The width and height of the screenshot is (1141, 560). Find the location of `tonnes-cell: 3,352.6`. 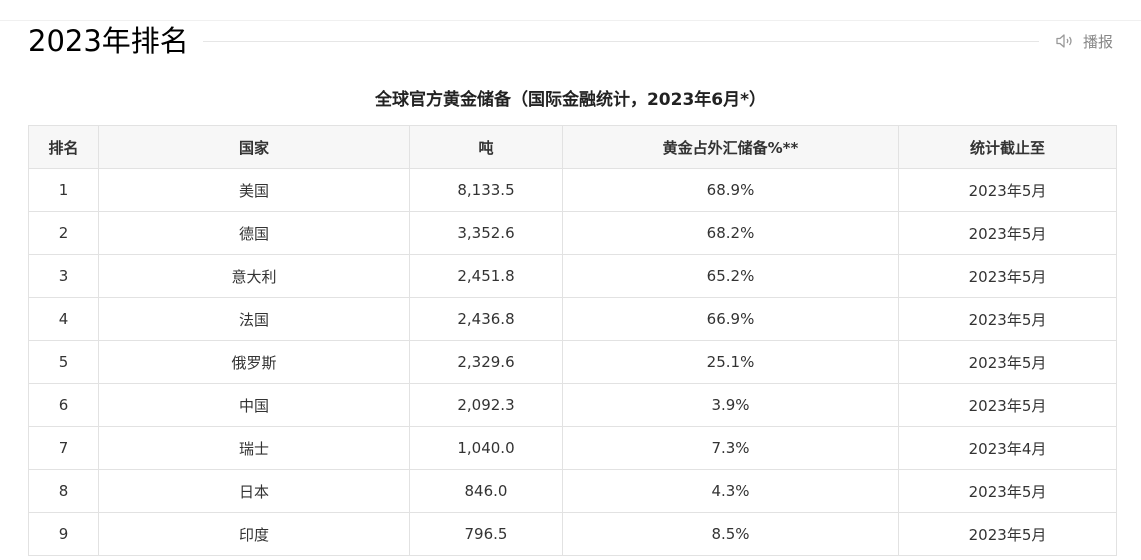

tonnes-cell: 3,352.6 is located at coordinates (486, 233).